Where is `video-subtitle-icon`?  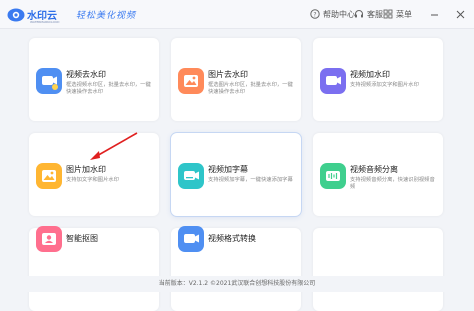 video-subtitle-icon is located at coordinates (191, 176).